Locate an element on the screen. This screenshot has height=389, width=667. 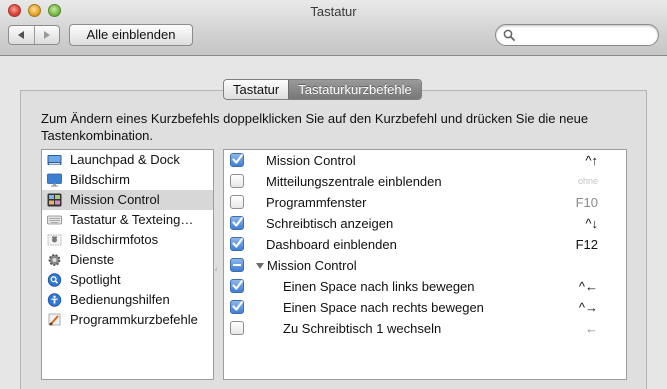
category-label: Mission Control is located at coordinates (115, 199).